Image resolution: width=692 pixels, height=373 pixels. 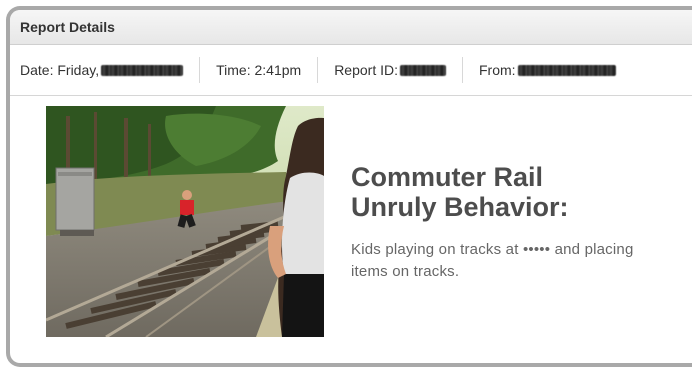 What do you see at coordinates (497, 70) in the screenshot?
I see `from-label: From:` at bounding box center [497, 70].